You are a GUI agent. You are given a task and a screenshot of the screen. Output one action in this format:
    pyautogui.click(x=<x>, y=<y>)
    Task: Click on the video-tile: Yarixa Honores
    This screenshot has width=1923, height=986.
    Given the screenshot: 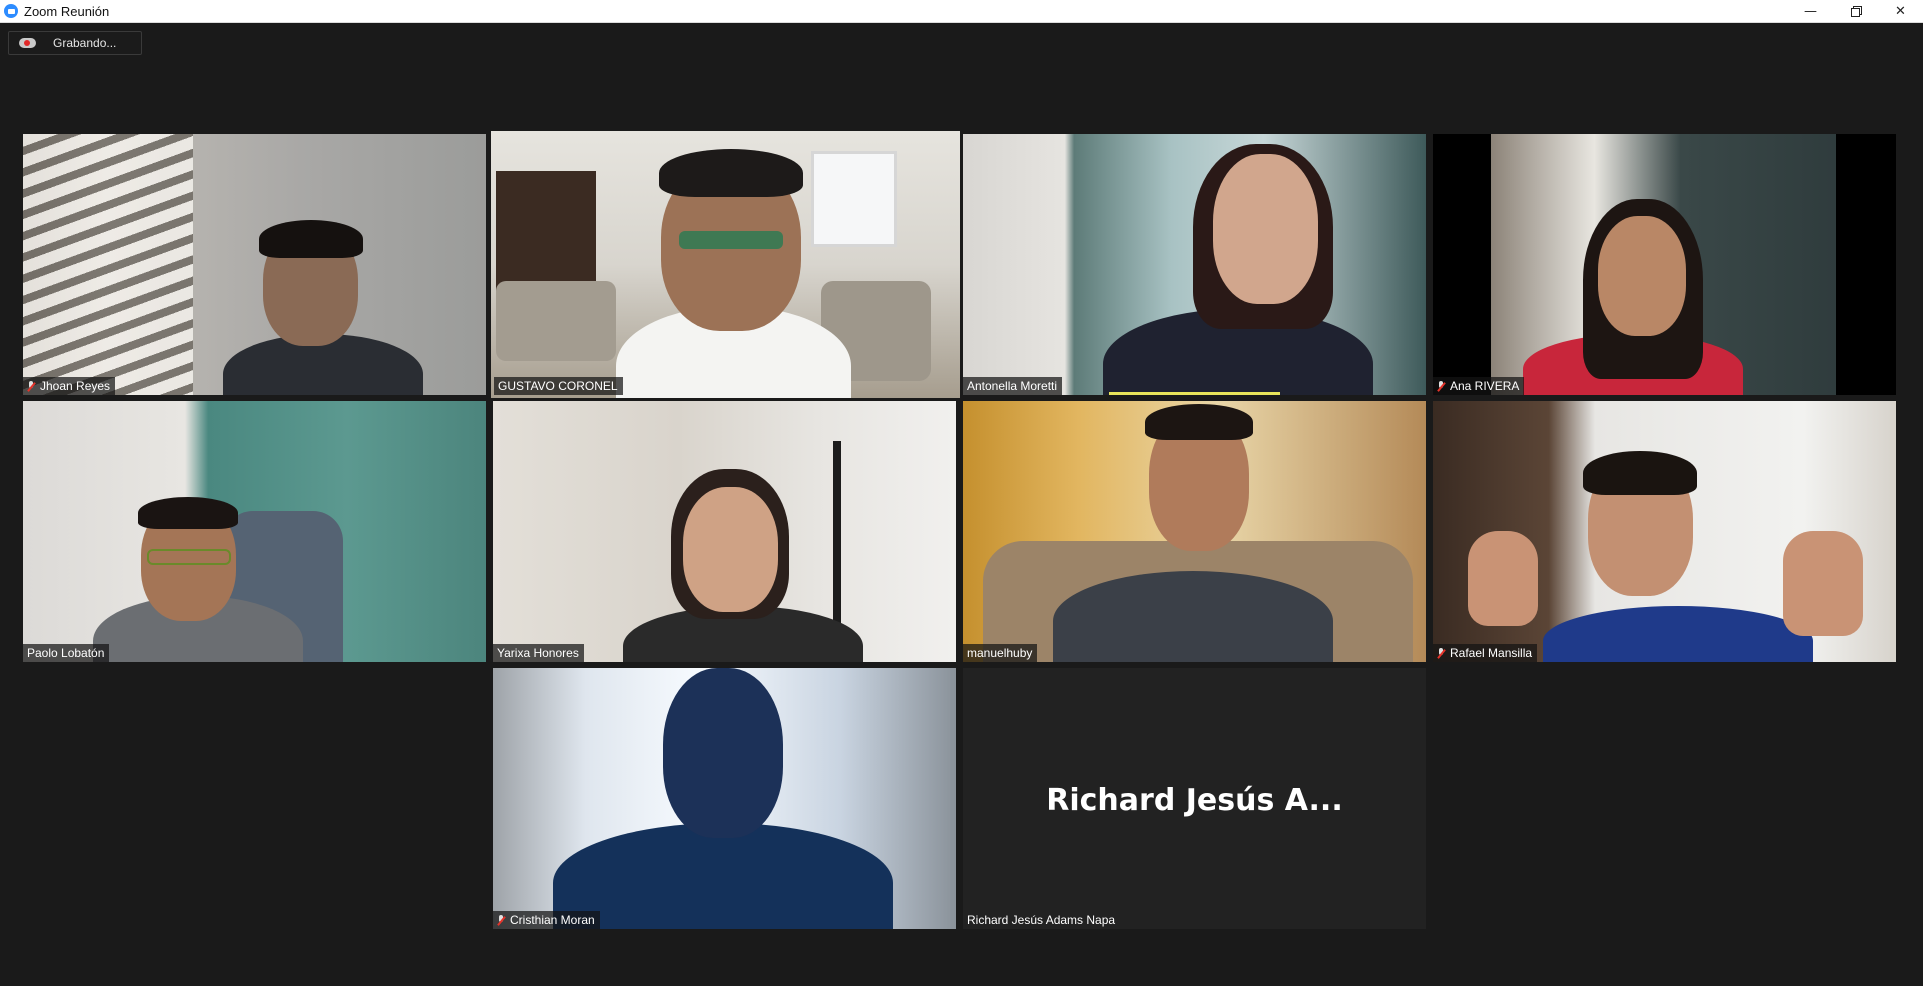 What is the action you would take?
    pyautogui.click(x=724, y=531)
    